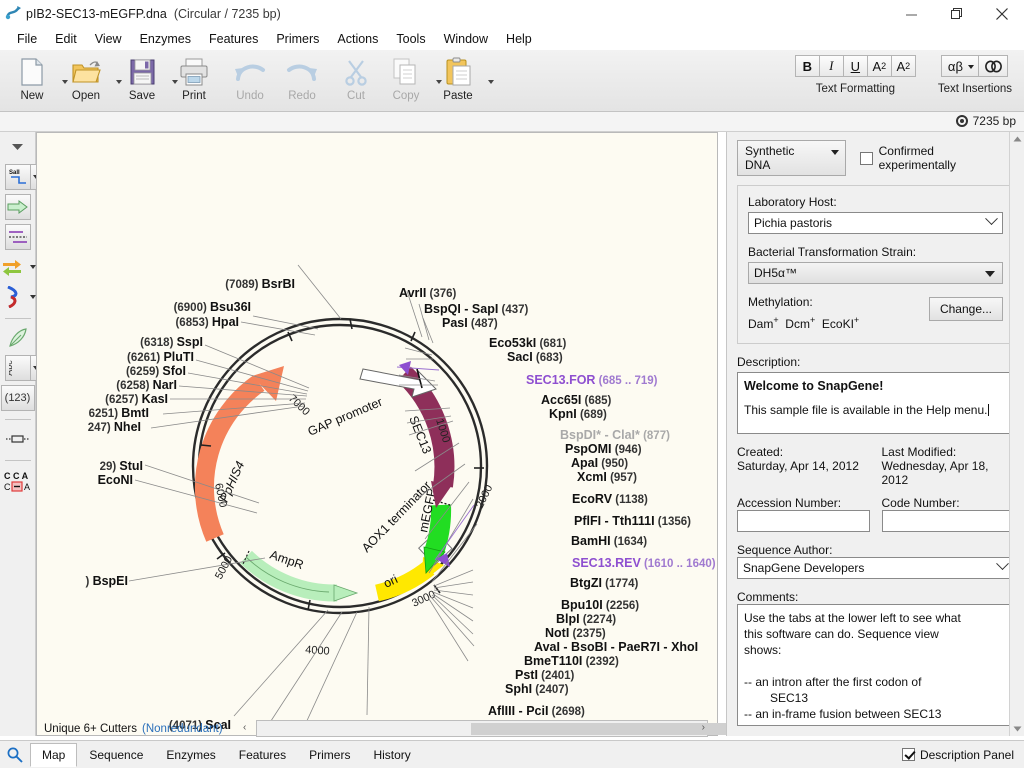 This screenshot has width=1024, height=768. I want to click on comments-line: -- an intron after the first codon of, so click(833, 682).